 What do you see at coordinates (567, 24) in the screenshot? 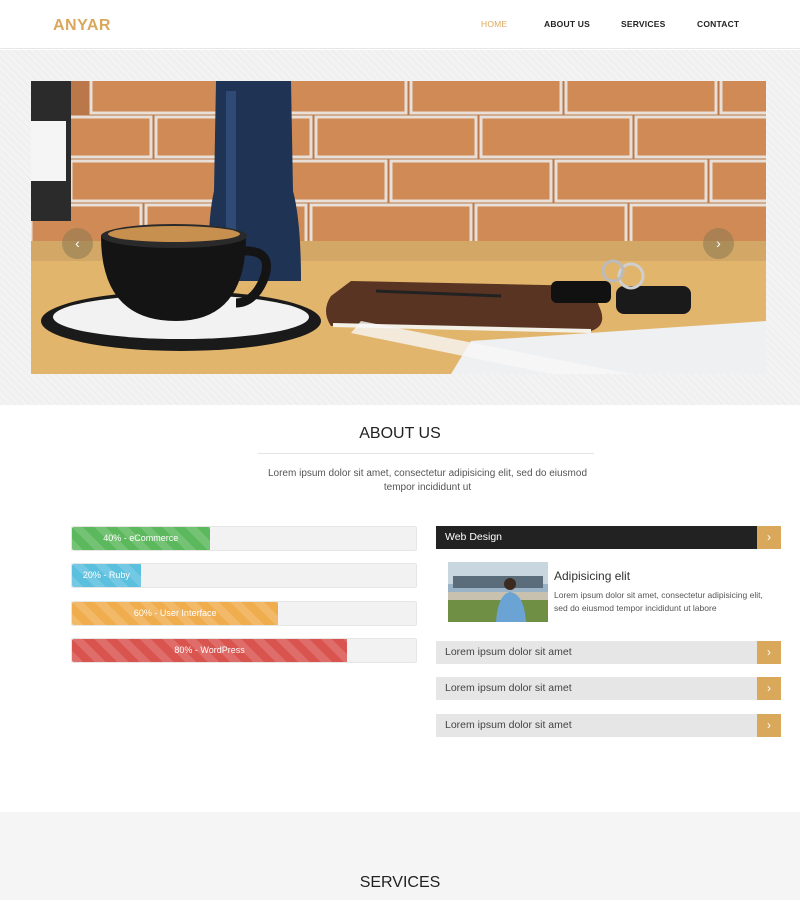
I see `nav-about-us: ABOUT US` at bounding box center [567, 24].